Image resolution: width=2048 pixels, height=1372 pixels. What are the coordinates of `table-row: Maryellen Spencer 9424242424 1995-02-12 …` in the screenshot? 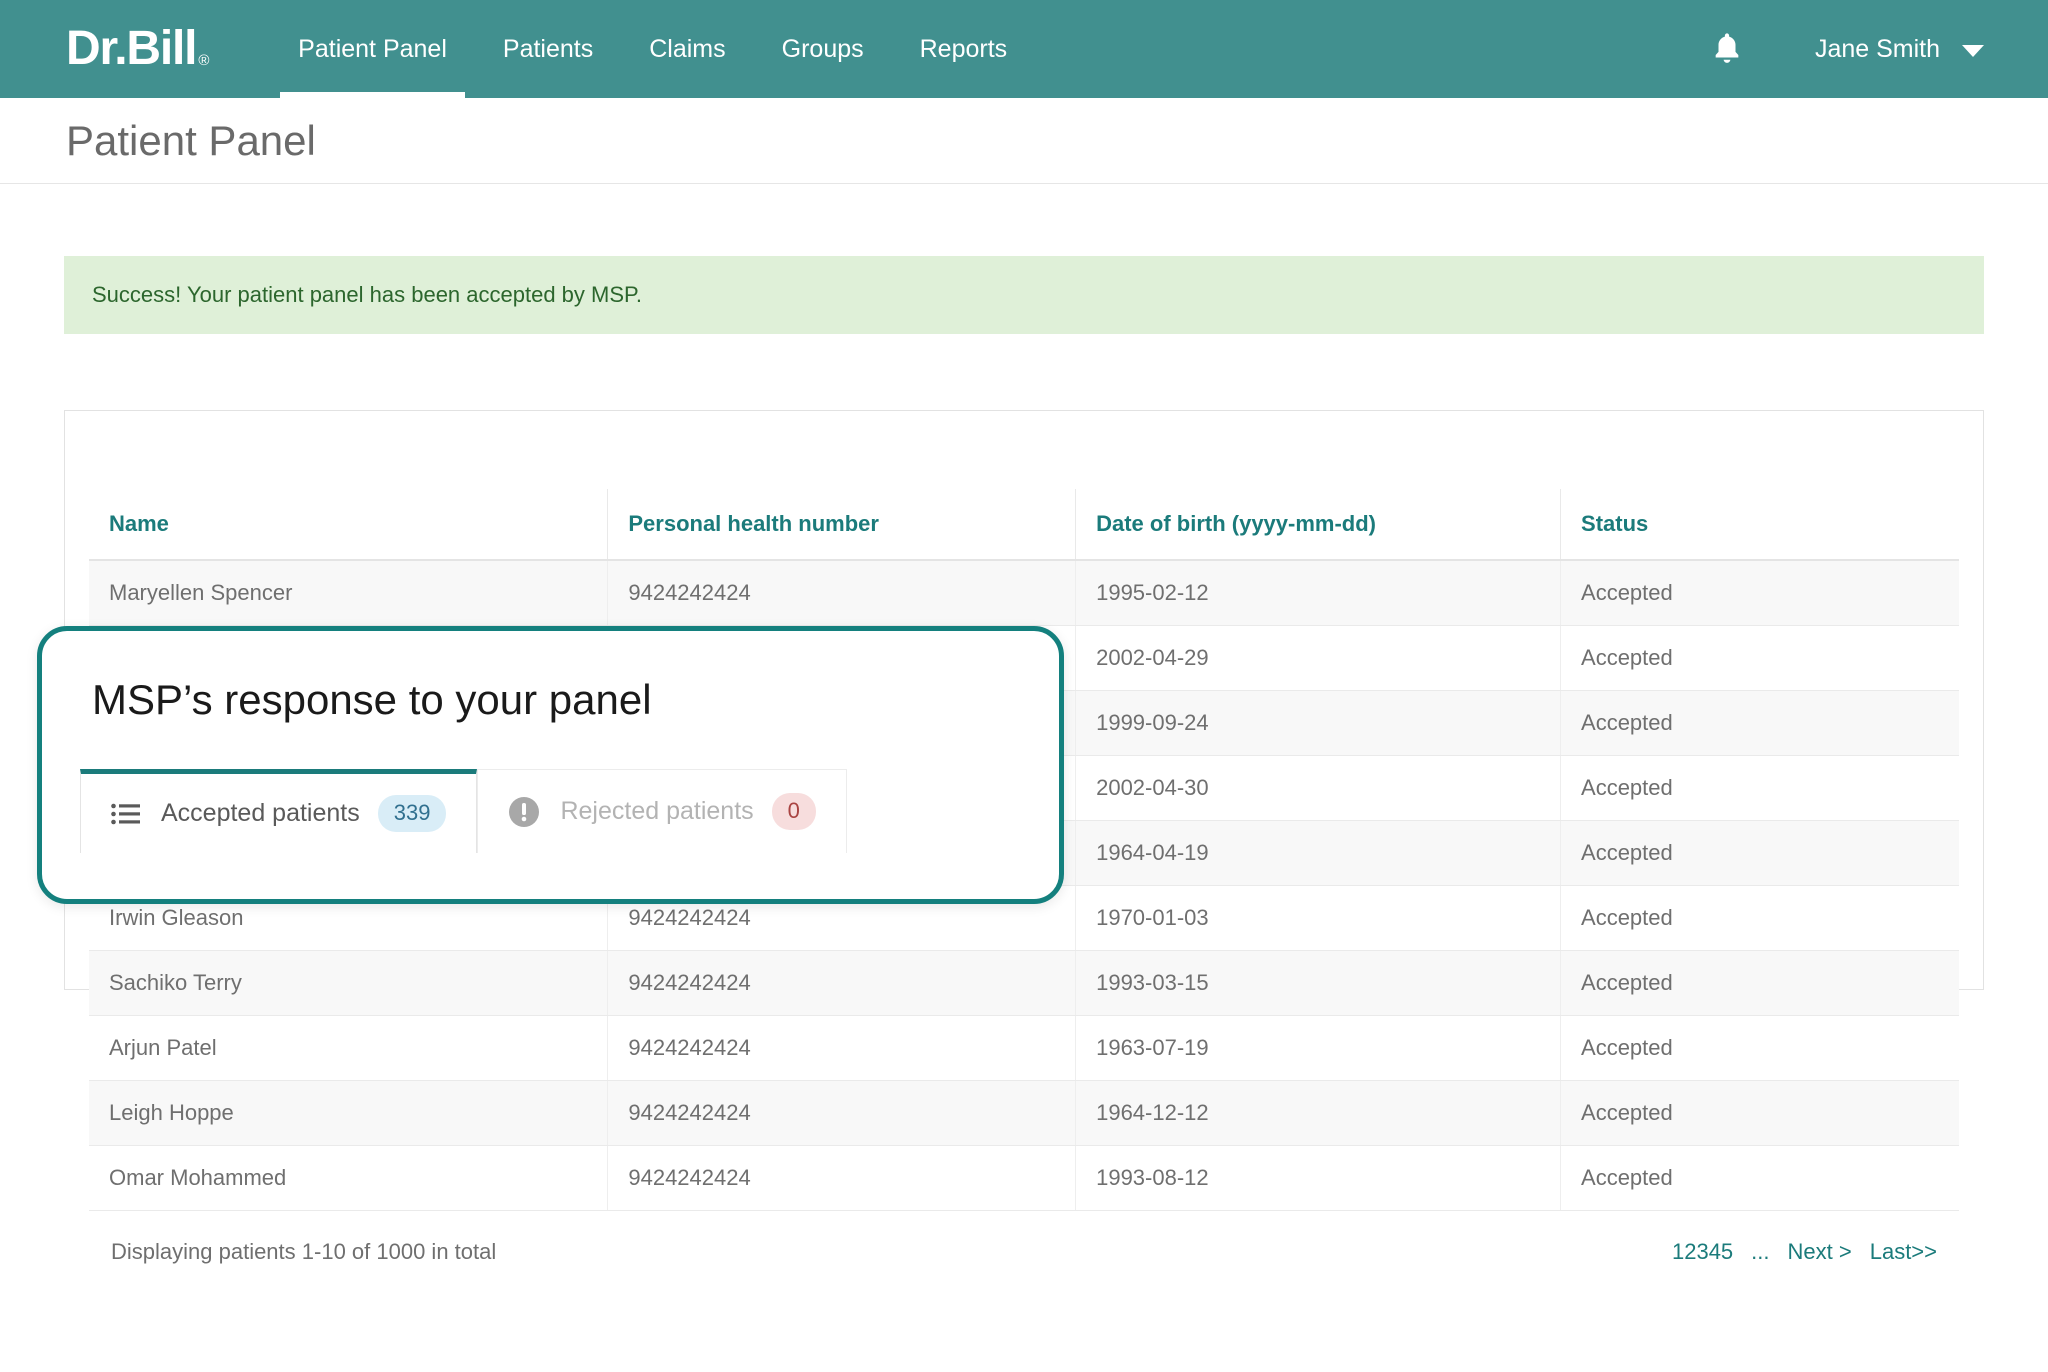 It's located at (1024, 593).